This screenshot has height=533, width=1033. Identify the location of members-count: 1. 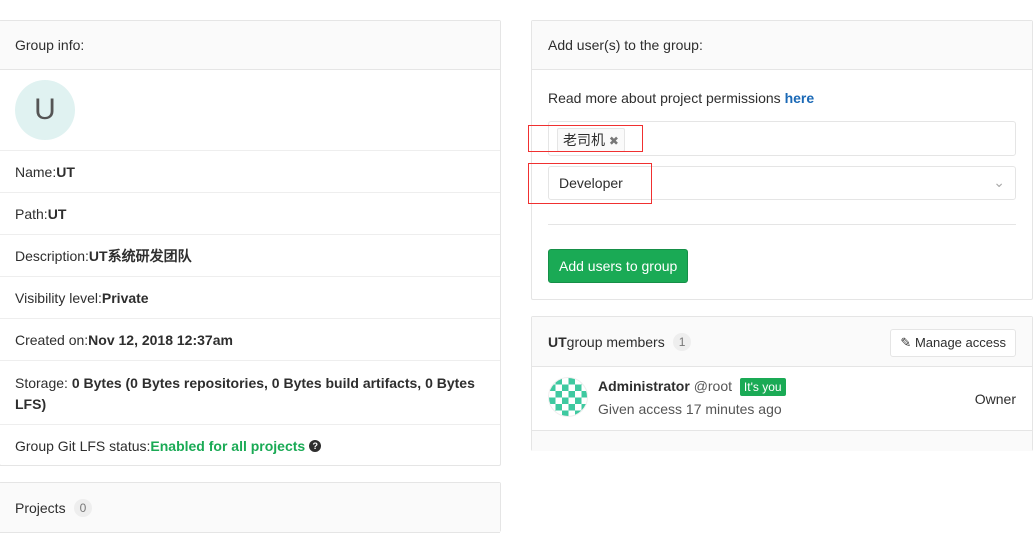
(682, 341).